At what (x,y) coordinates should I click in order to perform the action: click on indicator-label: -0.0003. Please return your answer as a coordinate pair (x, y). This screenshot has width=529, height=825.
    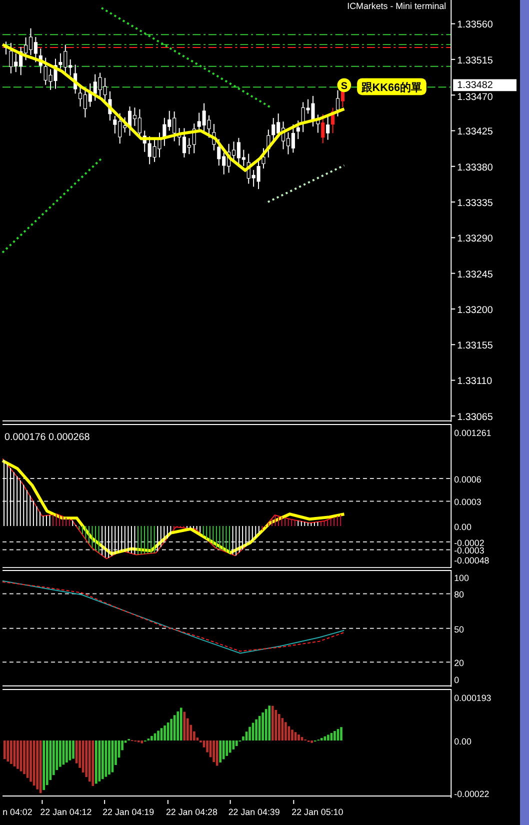
    Looking at the image, I should click on (469, 551).